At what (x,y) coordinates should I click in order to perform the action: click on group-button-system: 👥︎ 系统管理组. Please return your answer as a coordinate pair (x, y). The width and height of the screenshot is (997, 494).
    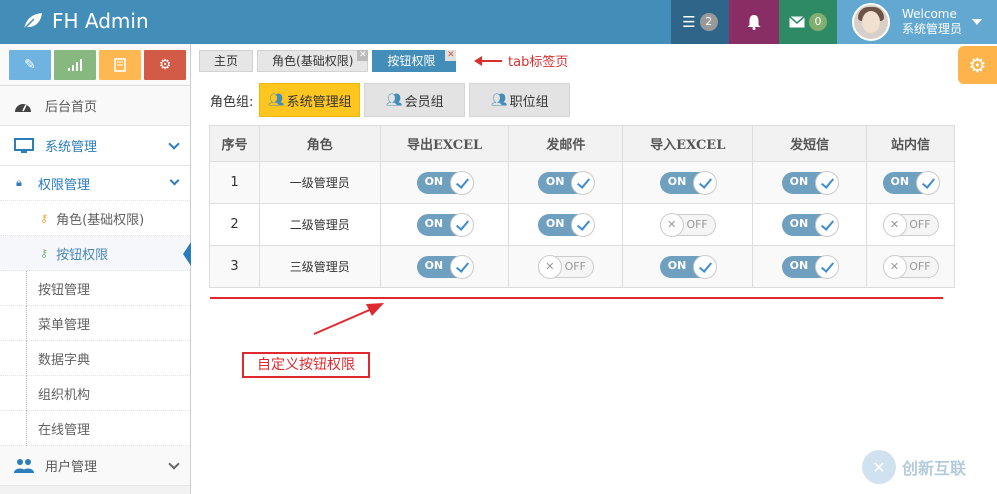
    Looking at the image, I should click on (310, 100).